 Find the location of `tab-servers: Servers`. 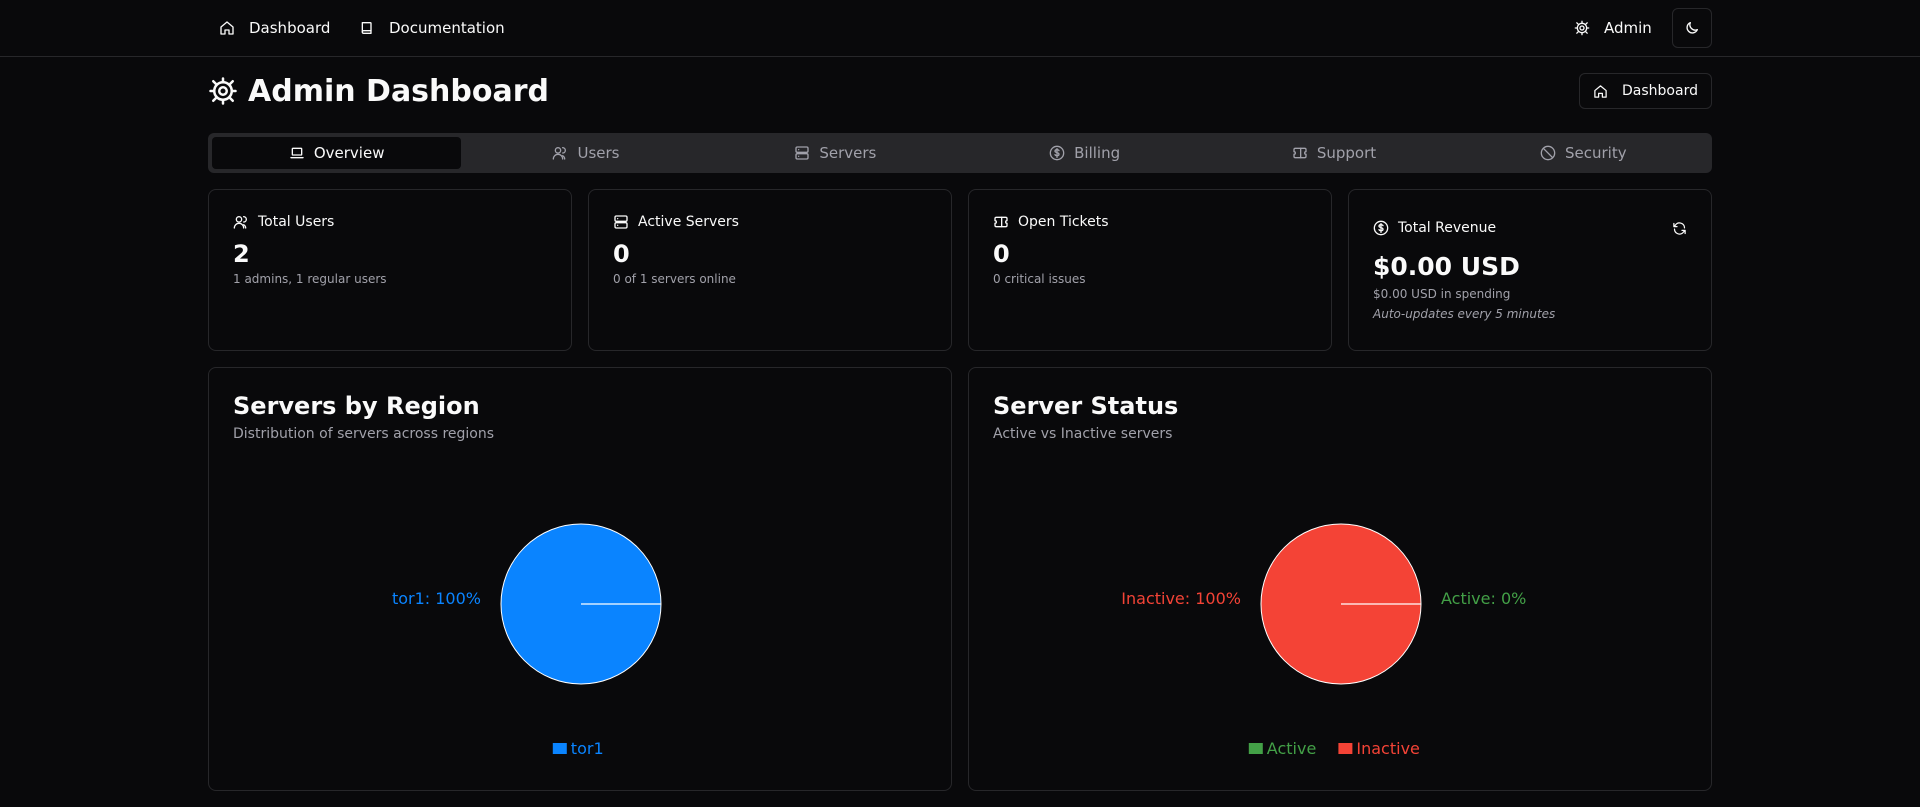

tab-servers: Servers is located at coordinates (835, 153).